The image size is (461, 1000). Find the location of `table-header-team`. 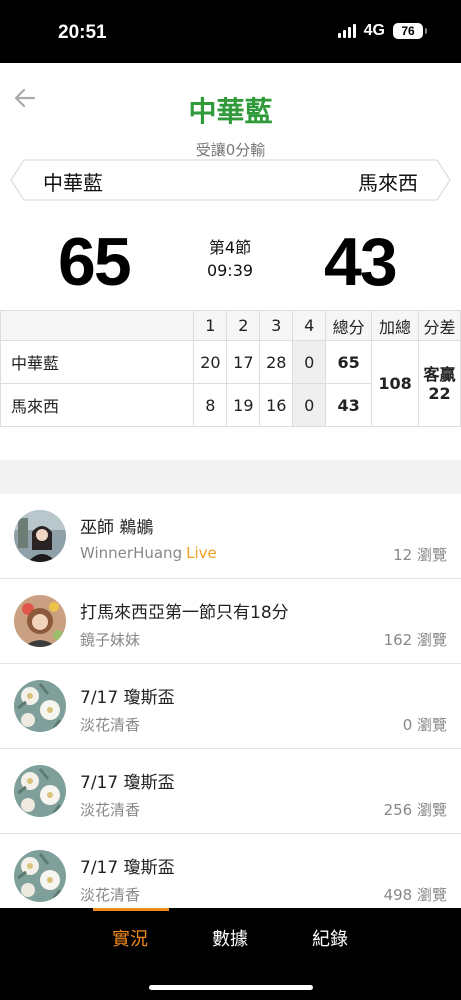

table-header-team is located at coordinates (97, 325).